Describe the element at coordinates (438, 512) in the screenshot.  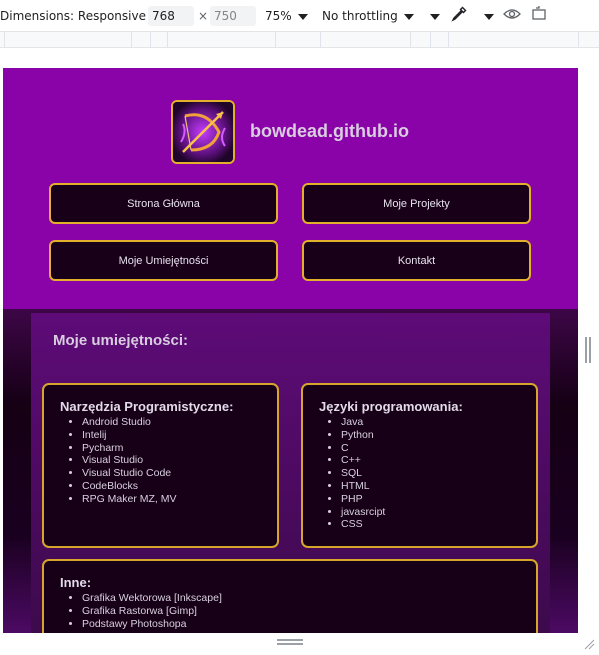
I see `list-item: javasrcipt` at that location.